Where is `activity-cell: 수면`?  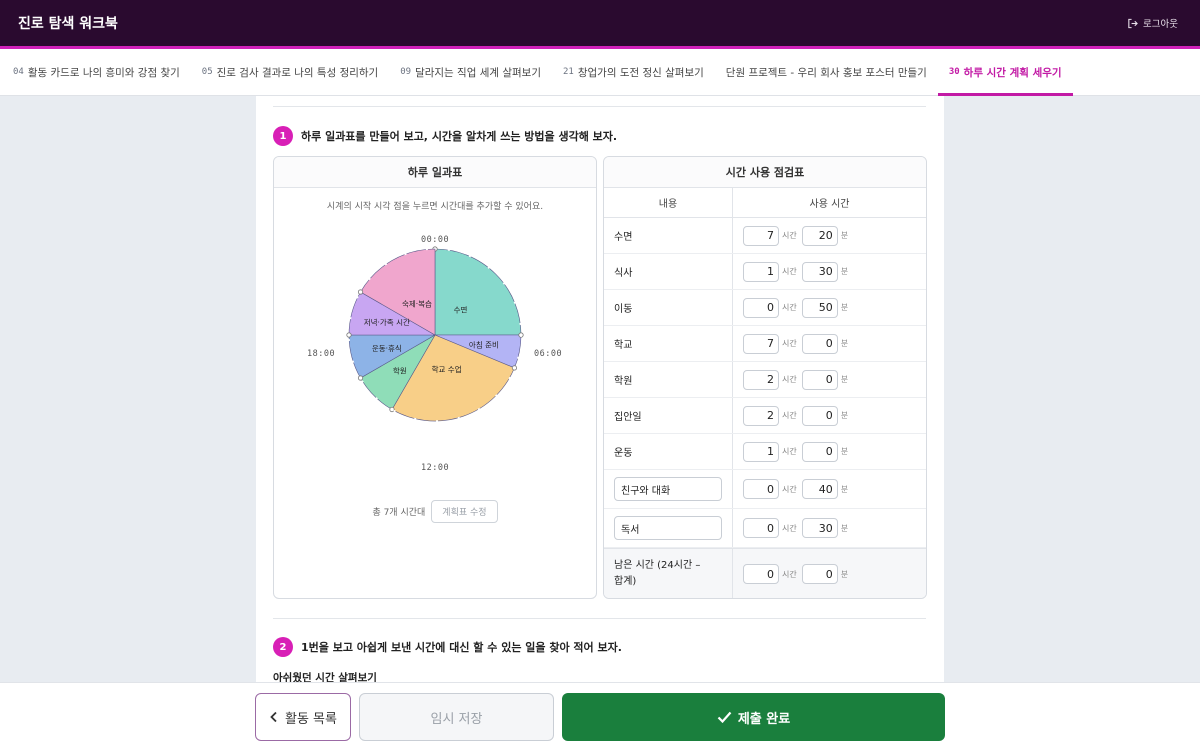 activity-cell: 수면 is located at coordinates (668, 235).